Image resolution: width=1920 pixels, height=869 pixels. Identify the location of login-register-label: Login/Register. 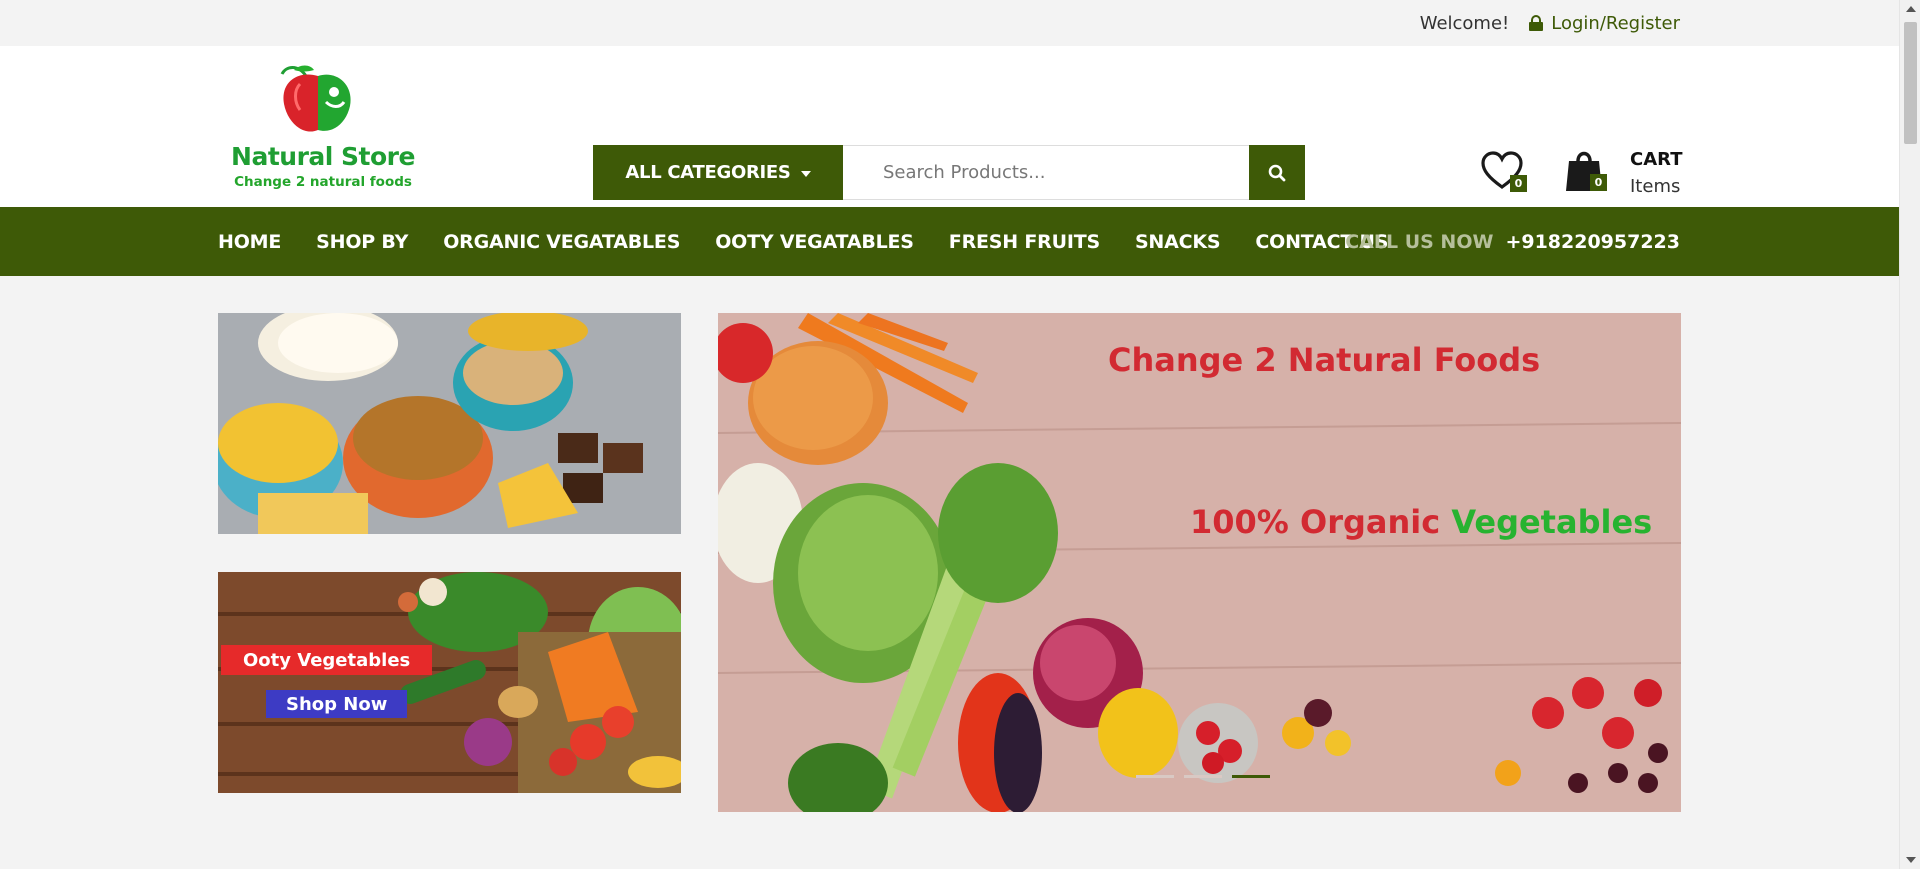
(1615, 23).